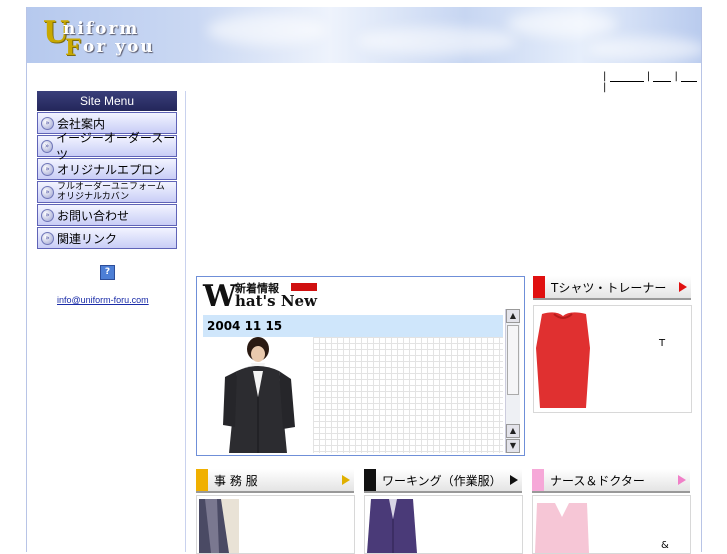 The width and height of the screenshot is (727, 554). Describe the element at coordinates (662, 343) in the screenshot. I see `tshirt-note: T` at that location.